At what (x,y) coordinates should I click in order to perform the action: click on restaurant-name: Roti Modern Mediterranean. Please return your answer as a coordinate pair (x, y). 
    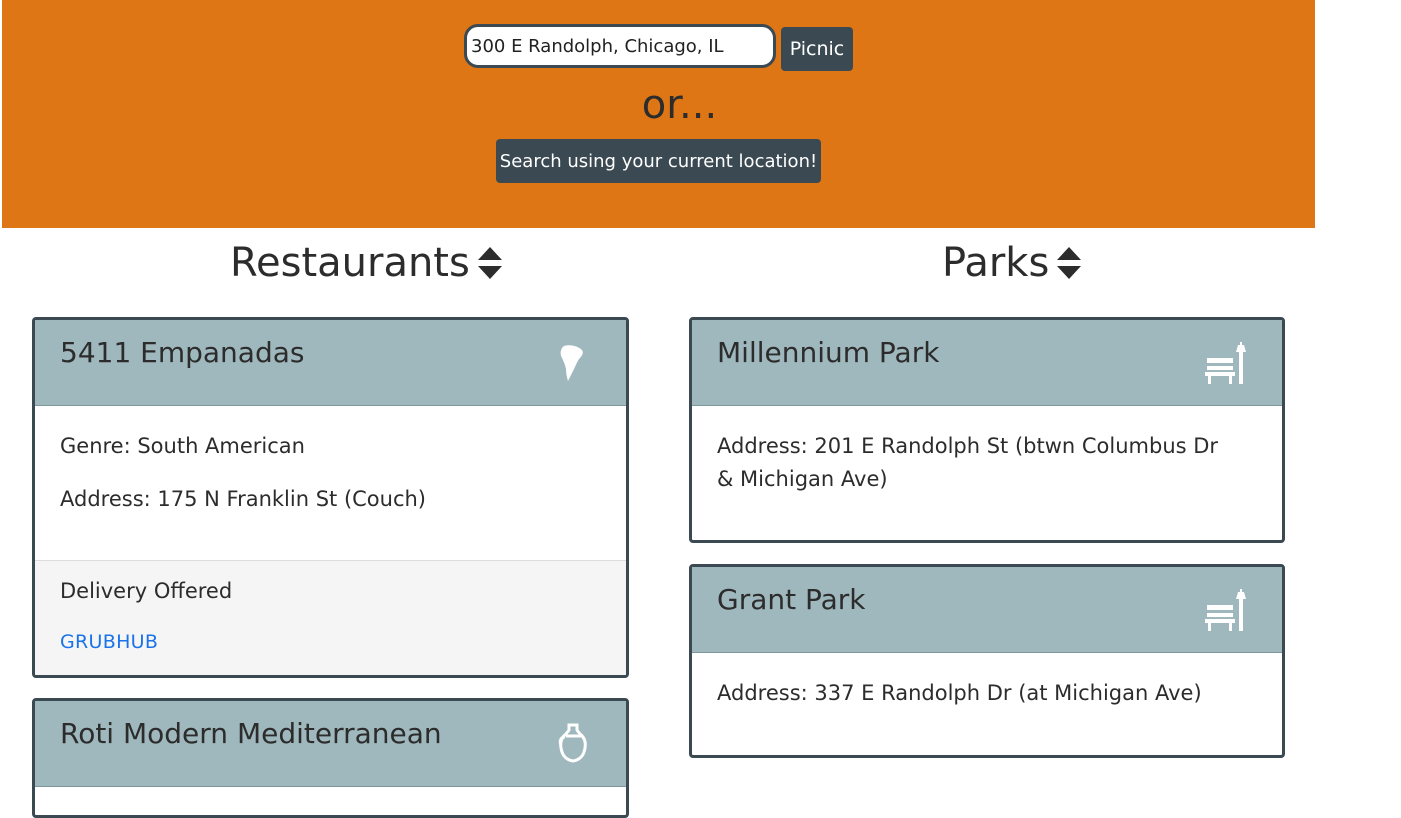
    Looking at the image, I should click on (251, 733).